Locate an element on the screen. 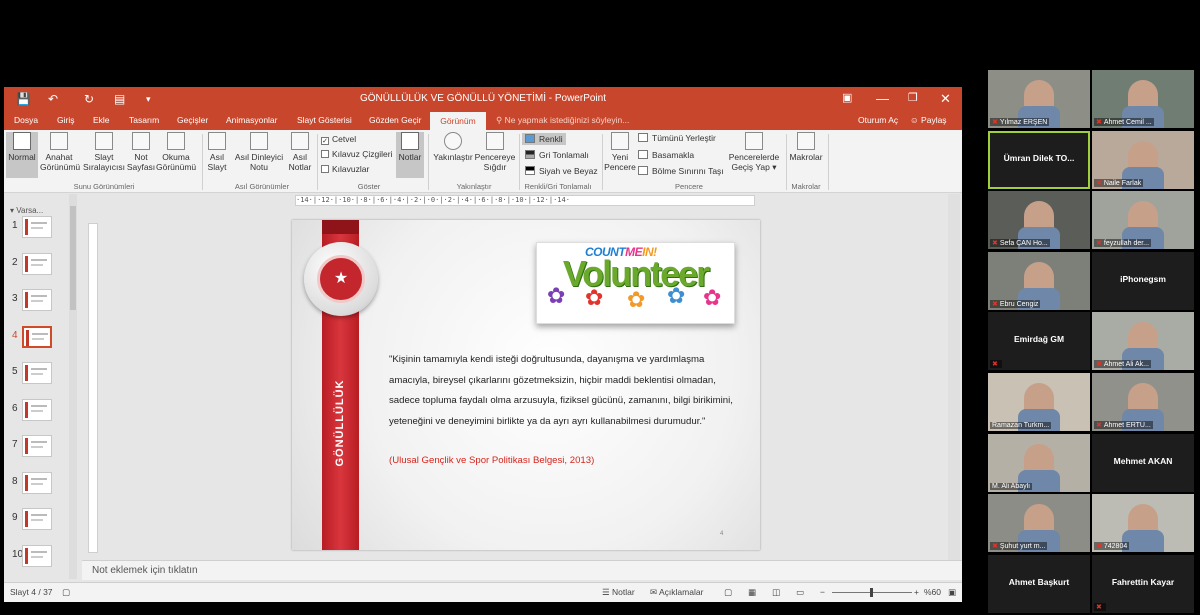  participant-tile: Fahrettin Kayar ✖ is located at coordinates (1143, 583).